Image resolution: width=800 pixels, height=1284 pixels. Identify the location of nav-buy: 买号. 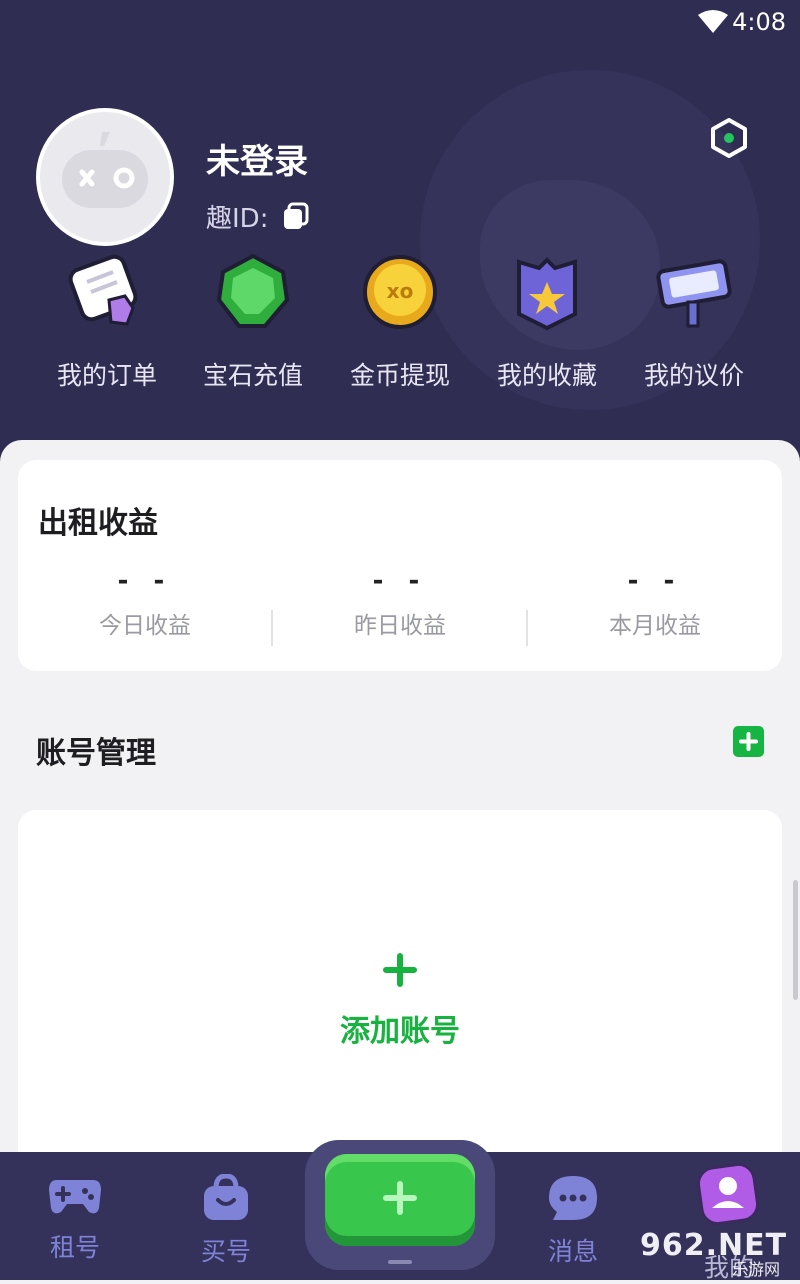
(226, 1220).